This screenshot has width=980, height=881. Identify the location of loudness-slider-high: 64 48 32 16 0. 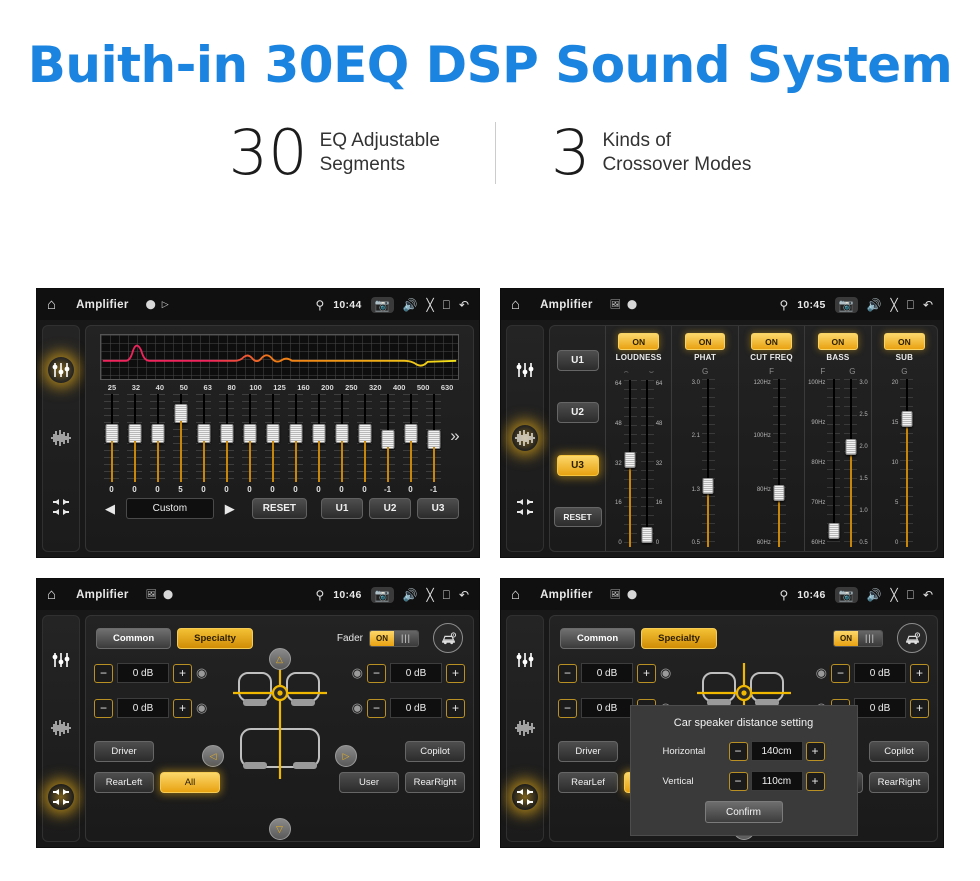
(651, 463).